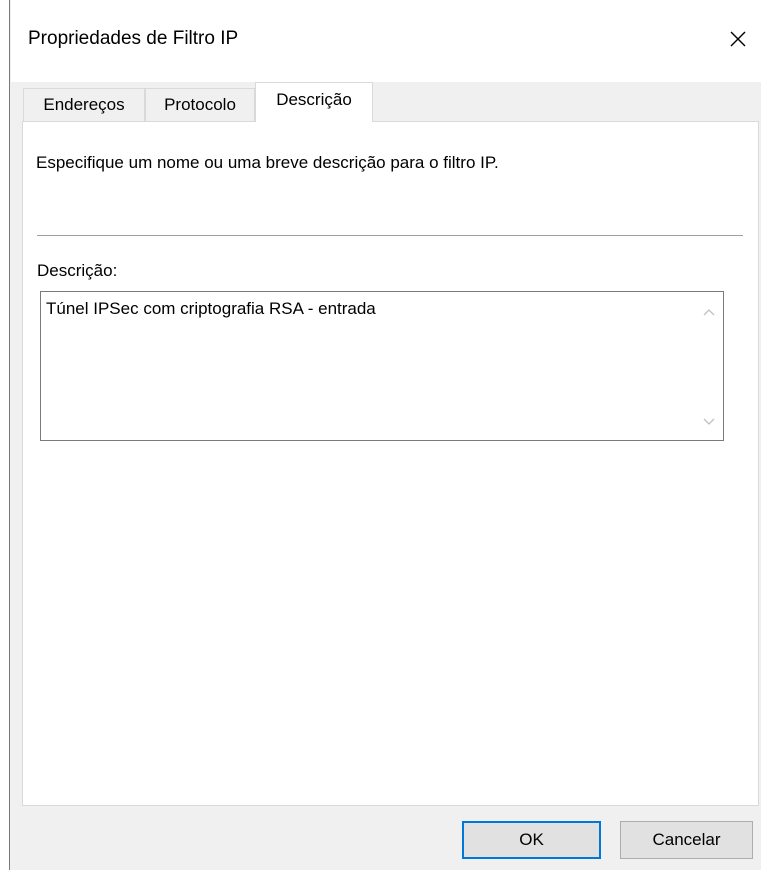 This screenshot has width=761, height=870. I want to click on description-label: Descrição:, so click(77, 270).